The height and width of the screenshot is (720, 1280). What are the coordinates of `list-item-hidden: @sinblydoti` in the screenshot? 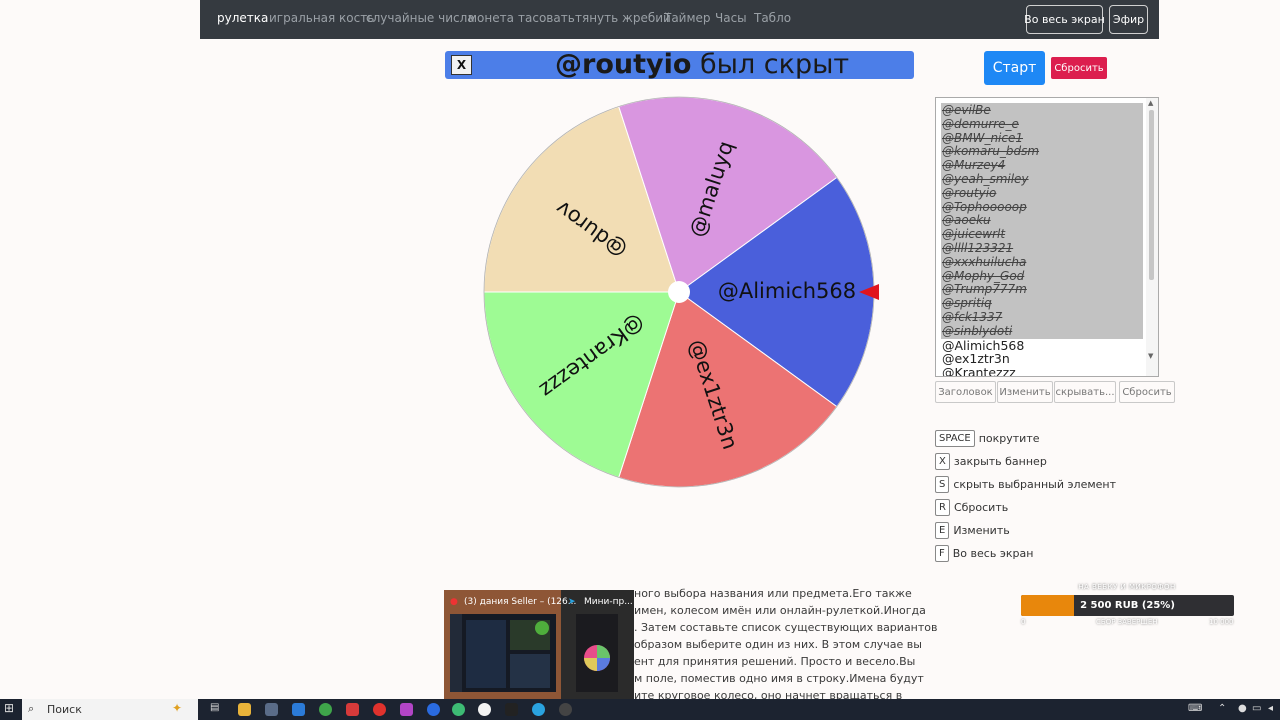 It's located at (977, 330).